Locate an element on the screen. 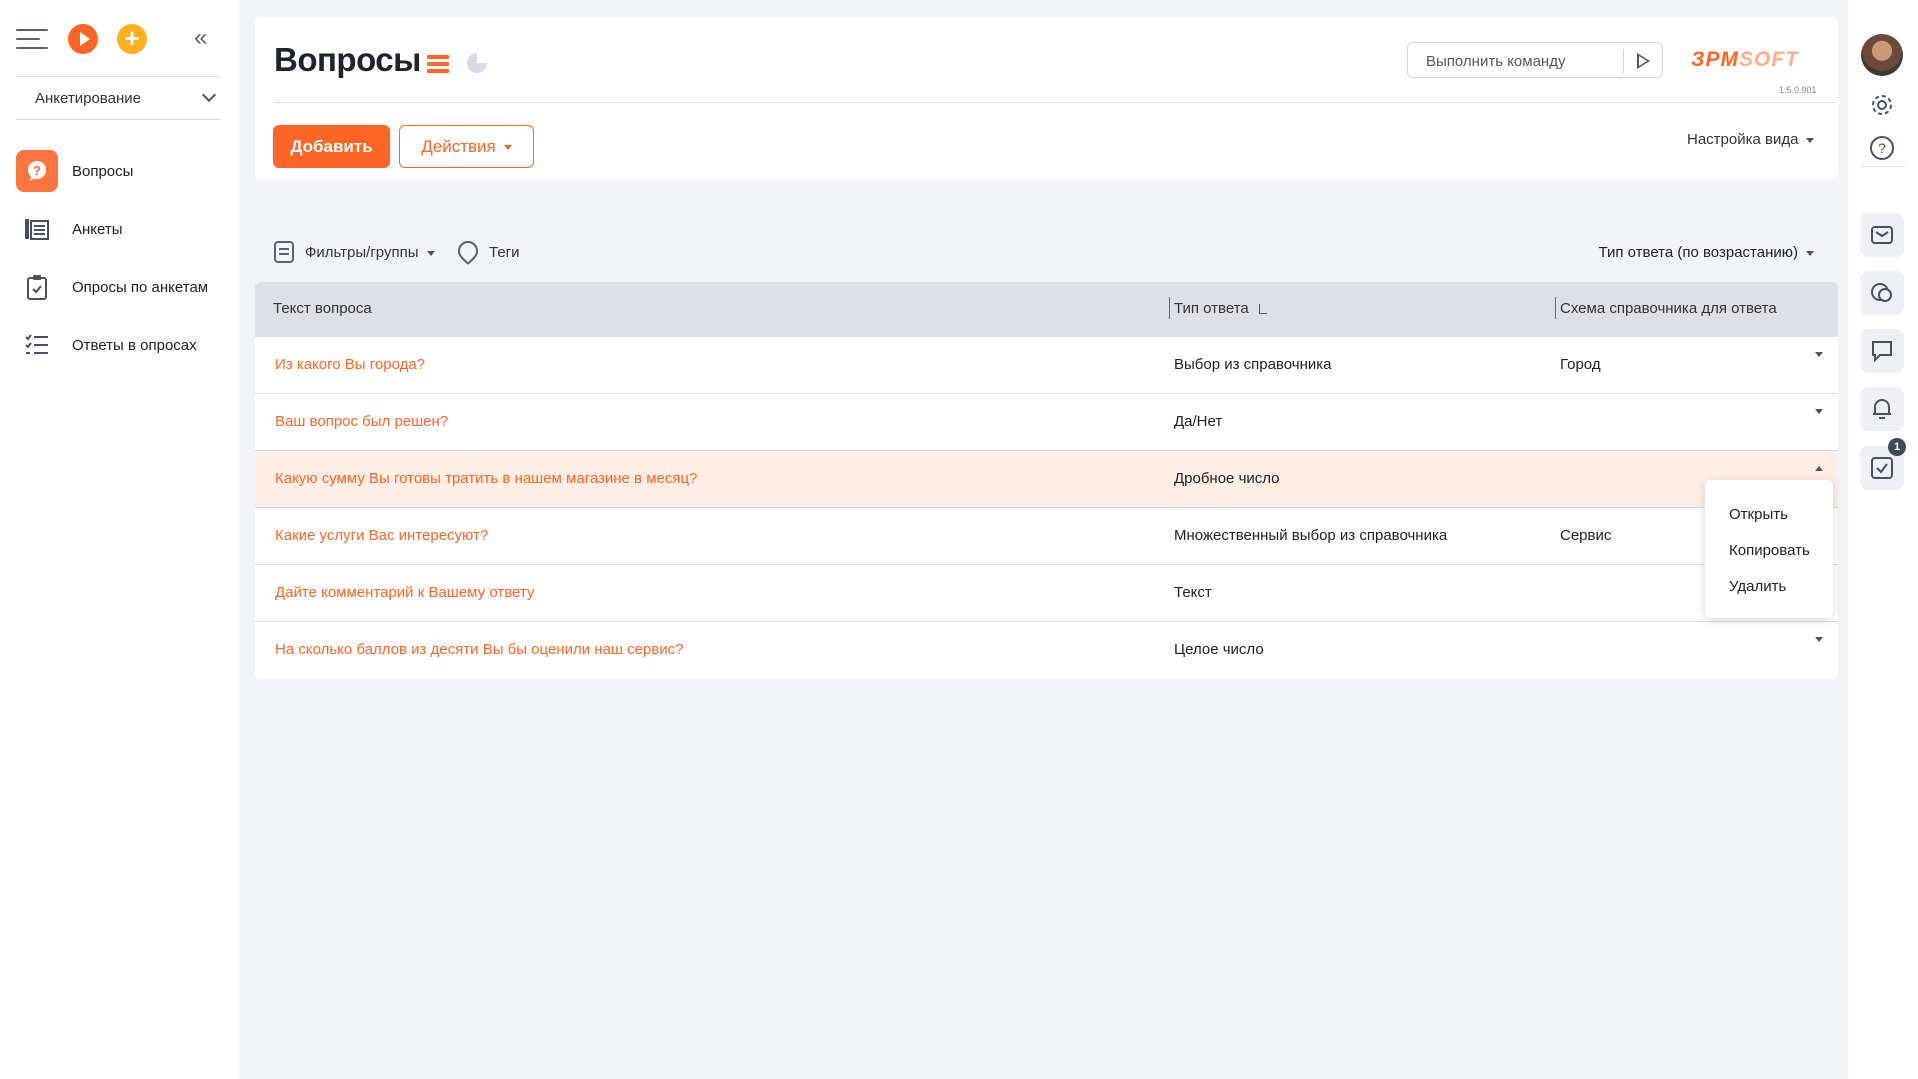 The height and width of the screenshot is (1079, 1918). menu-icon is located at coordinates (32, 39).